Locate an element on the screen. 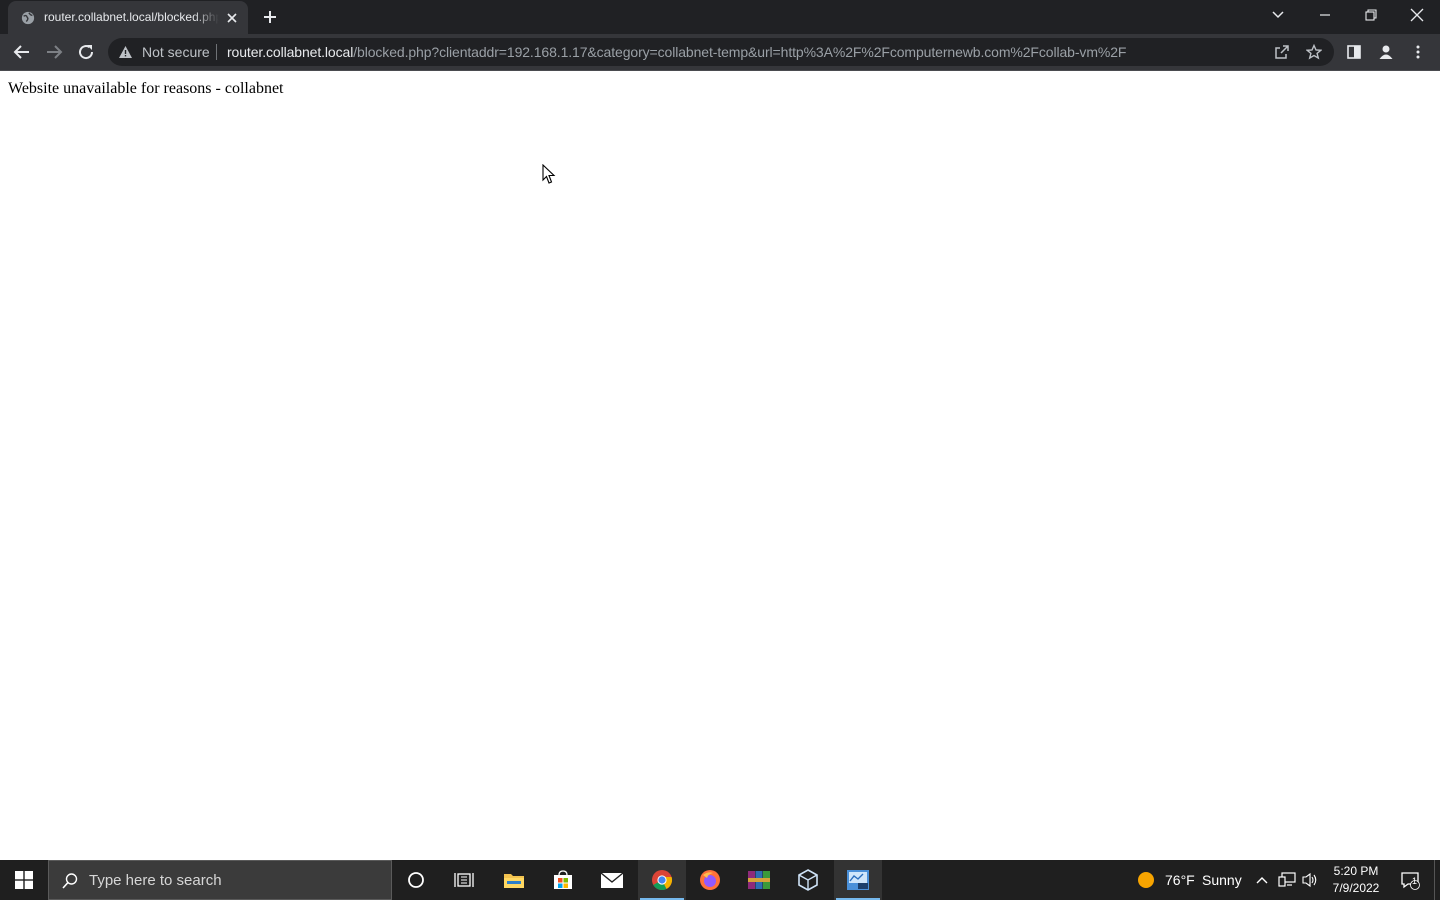 The image size is (1440, 900). reload-icon is located at coordinates (86, 52).